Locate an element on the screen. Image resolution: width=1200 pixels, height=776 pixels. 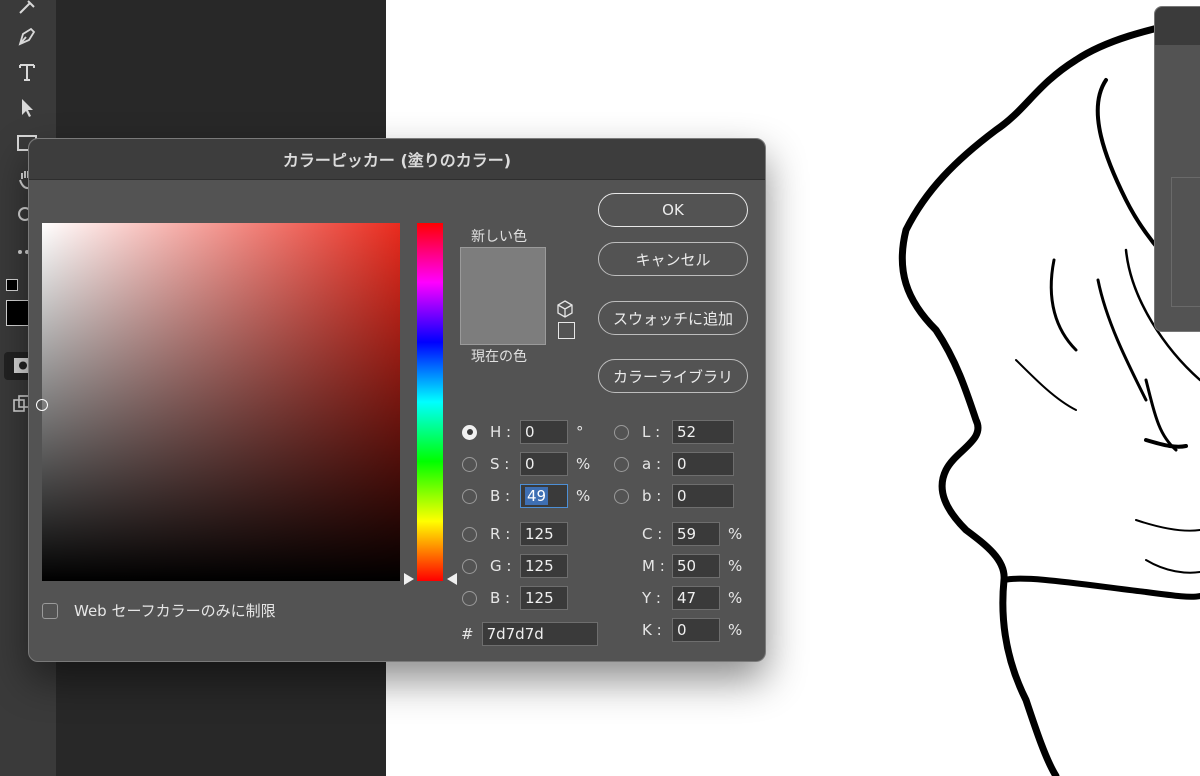
websafe-only-checkbox is located at coordinates (50, 610).